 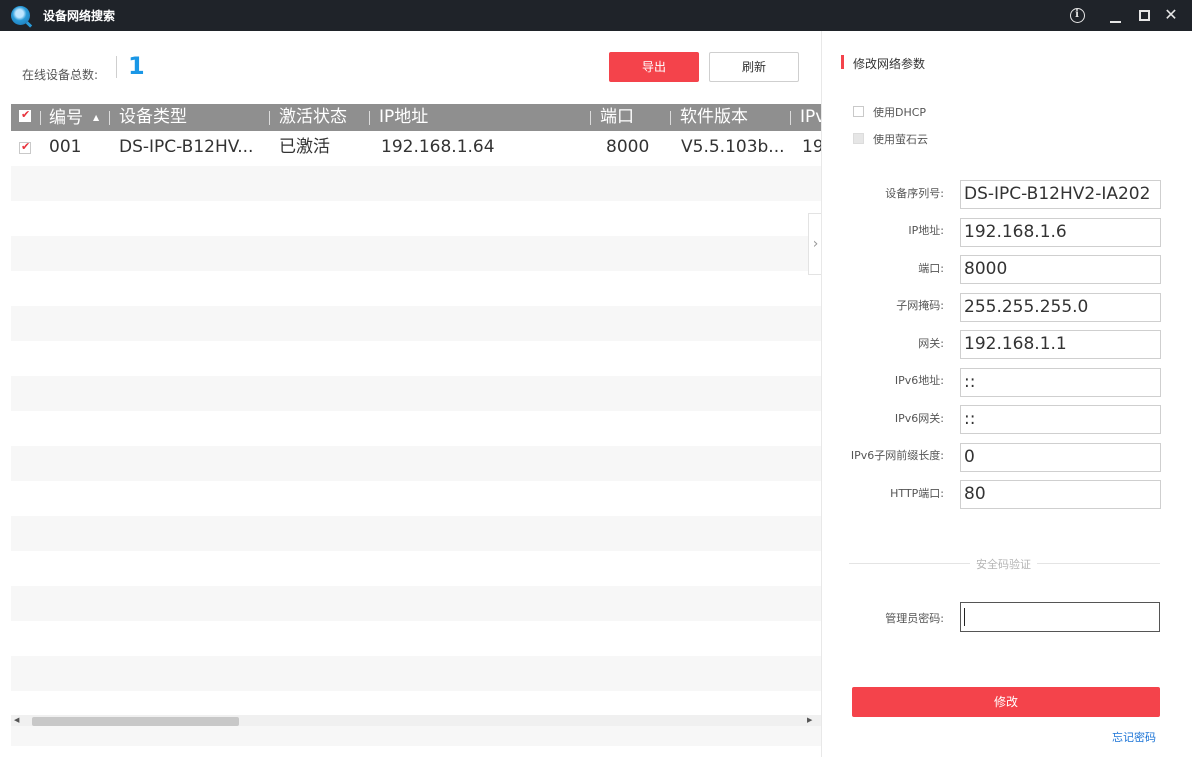 I want to click on row-checkbox: ✔, so click(x=25, y=147).